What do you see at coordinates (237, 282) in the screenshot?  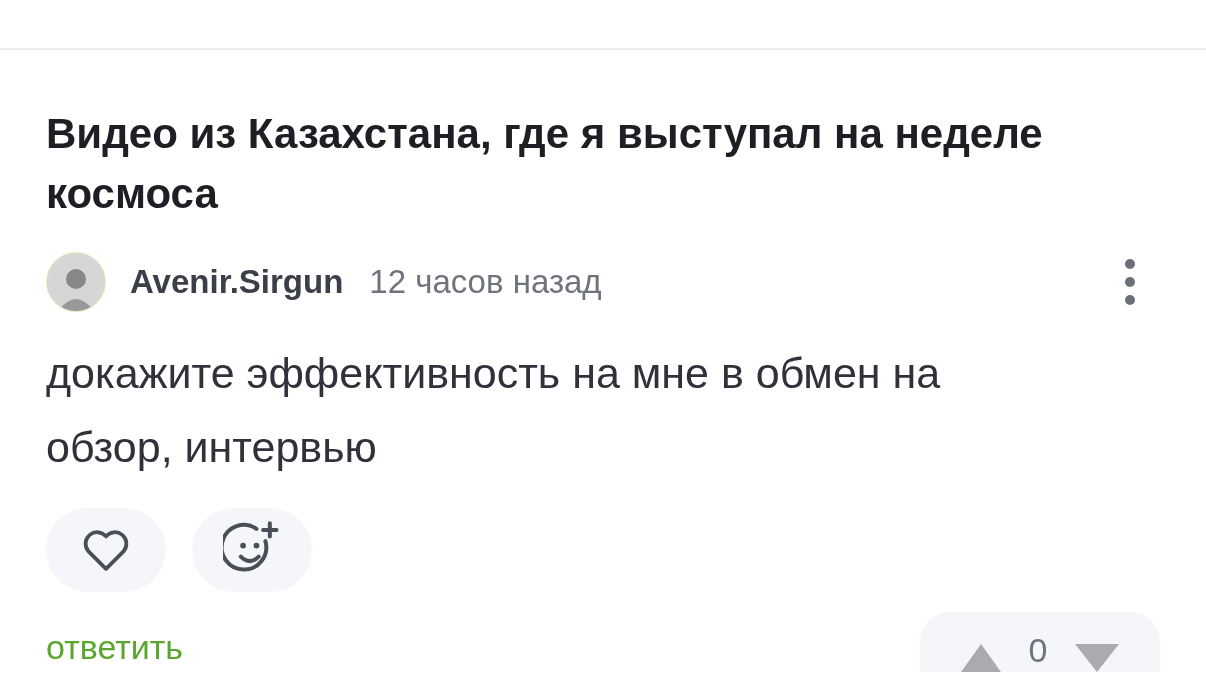 I see `author-name: Avenir.Sirgun` at bounding box center [237, 282].